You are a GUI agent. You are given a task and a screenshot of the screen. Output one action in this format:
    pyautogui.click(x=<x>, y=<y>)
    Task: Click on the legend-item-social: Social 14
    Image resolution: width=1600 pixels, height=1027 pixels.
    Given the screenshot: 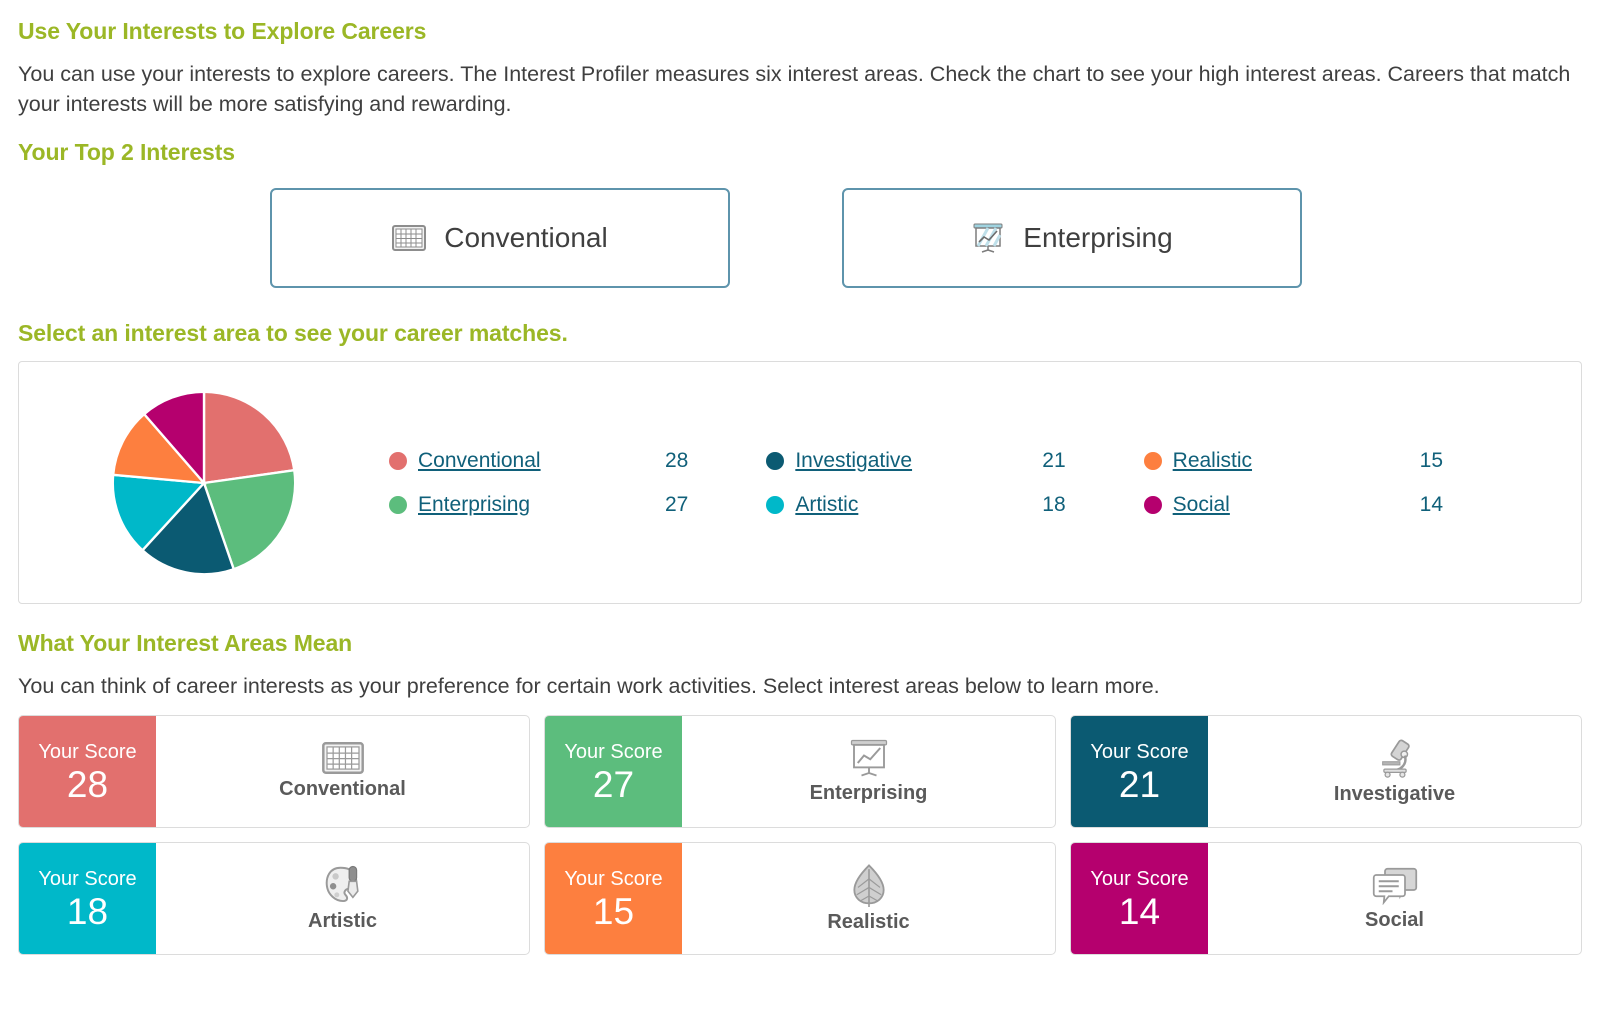 What is the action you would take?
    pyautogui.click(x=1332, y=505)
    